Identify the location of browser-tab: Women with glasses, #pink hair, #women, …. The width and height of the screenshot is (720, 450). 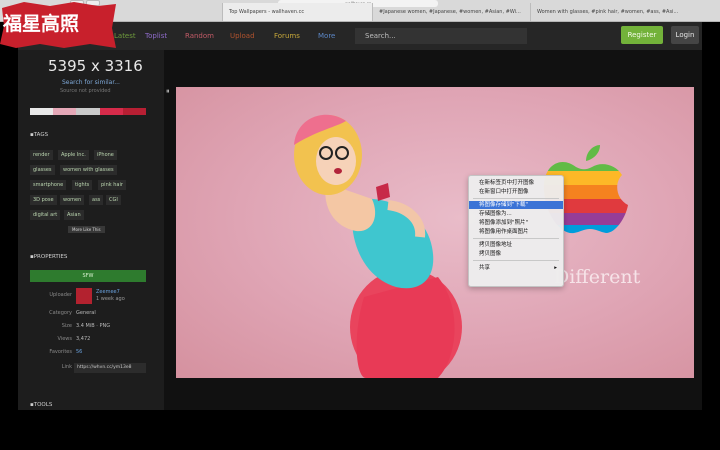
(616, 12).